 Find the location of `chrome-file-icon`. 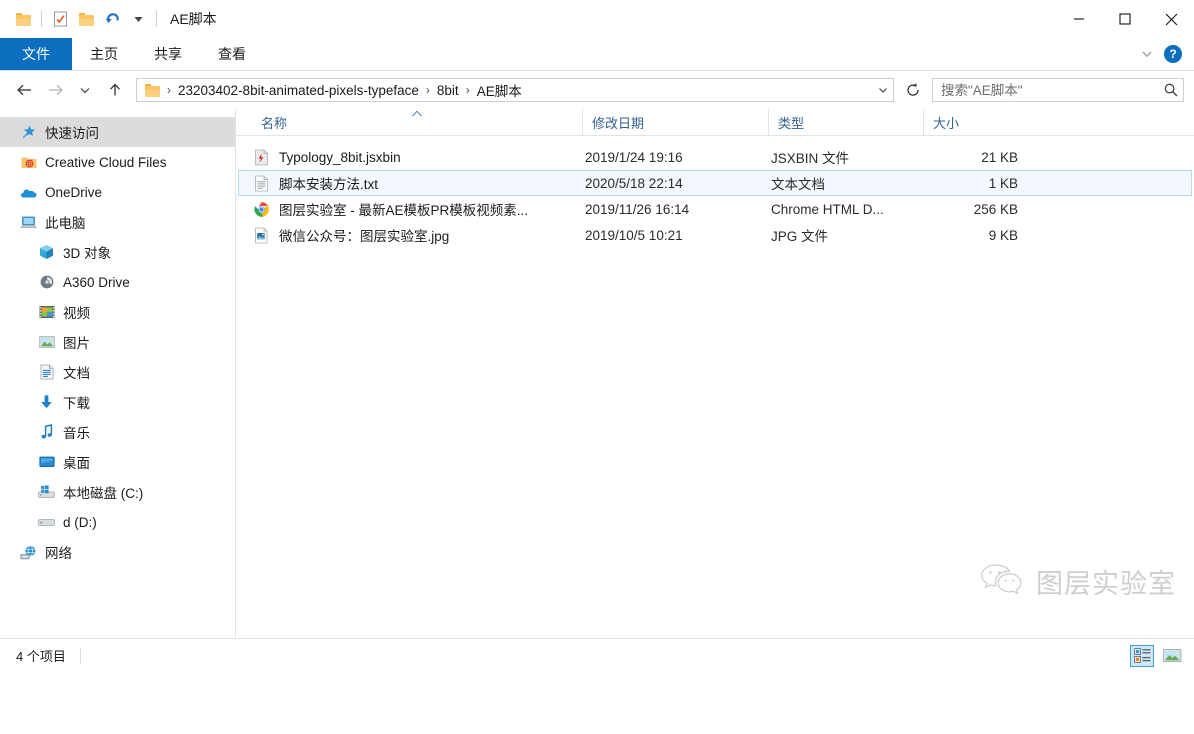

chrome-file-icon is located at coordinates (261, 209).